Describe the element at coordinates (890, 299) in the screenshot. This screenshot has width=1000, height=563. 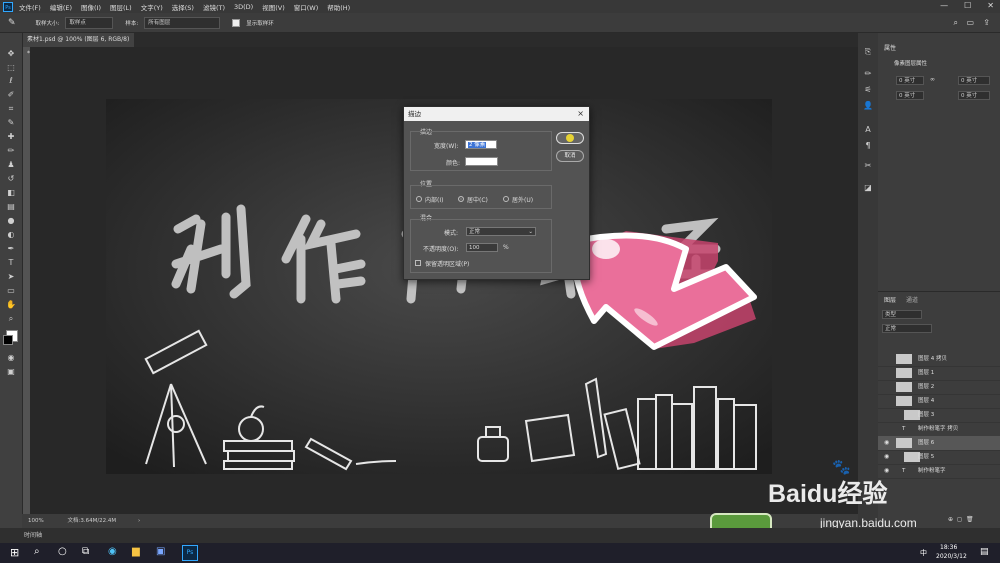
I see `layers-tab: 图层` at that location.